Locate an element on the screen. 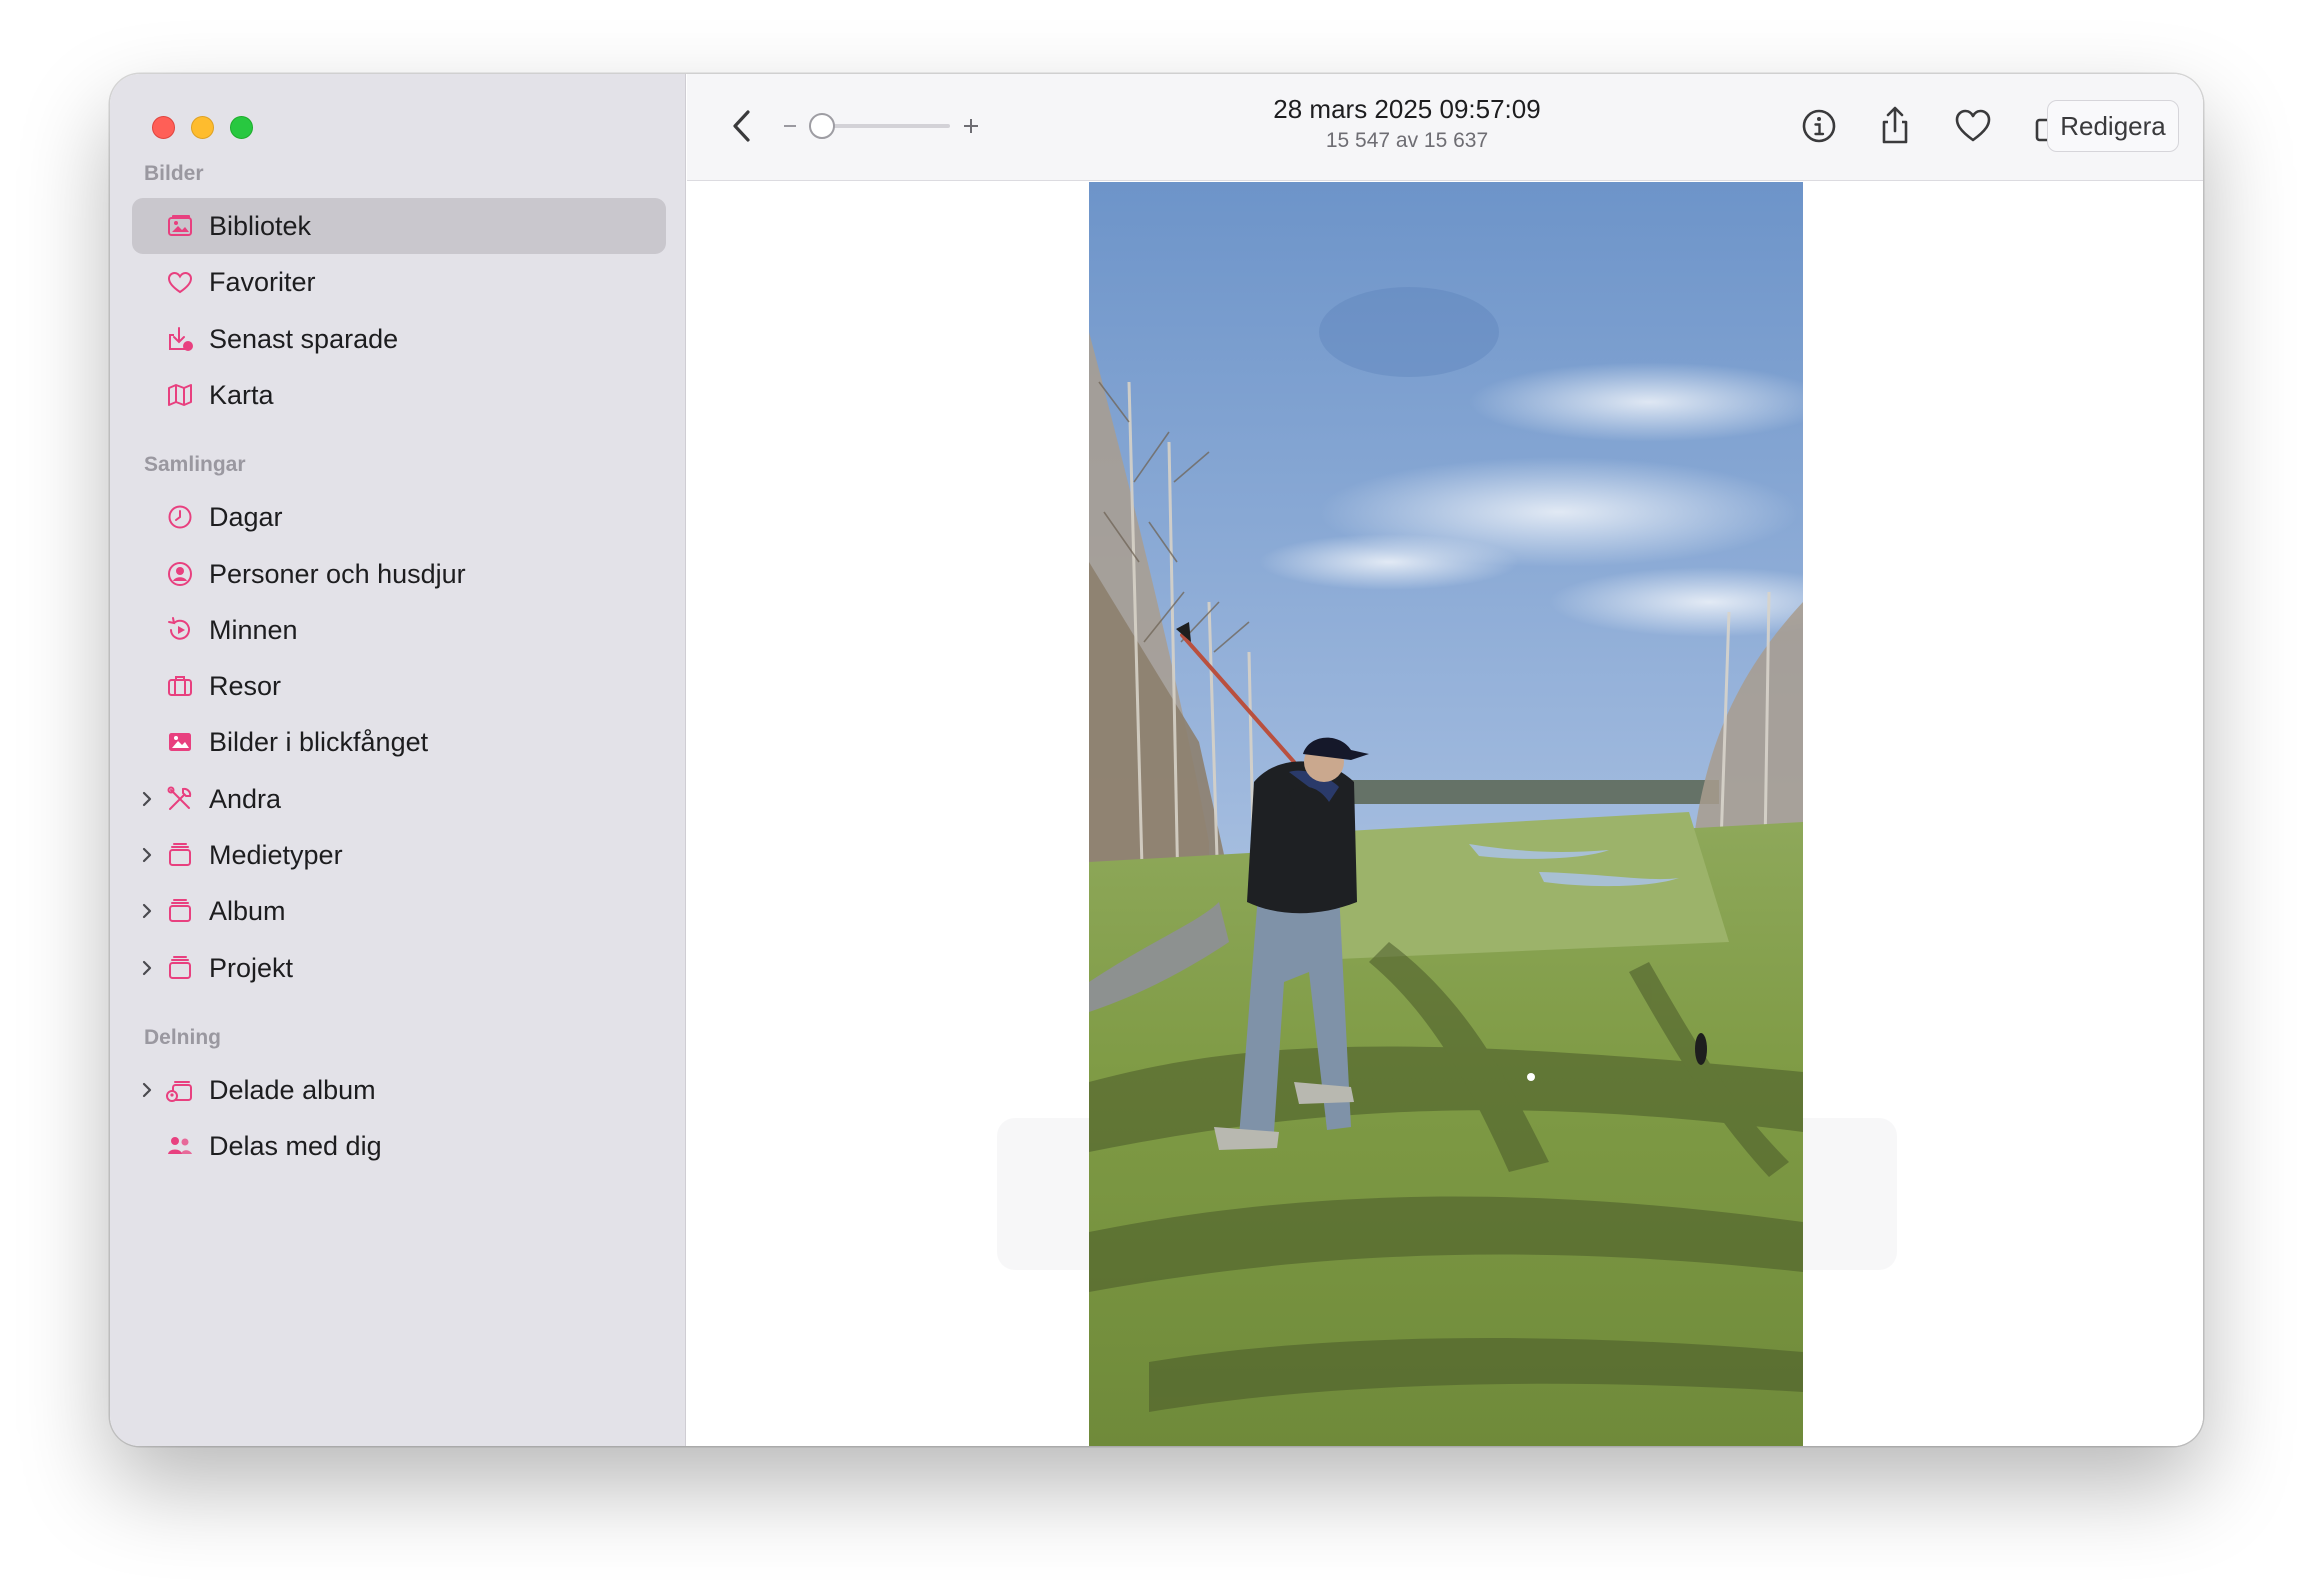 The image size is (2314, 1594). person-circle-icon is located at coordinates (180, 573).